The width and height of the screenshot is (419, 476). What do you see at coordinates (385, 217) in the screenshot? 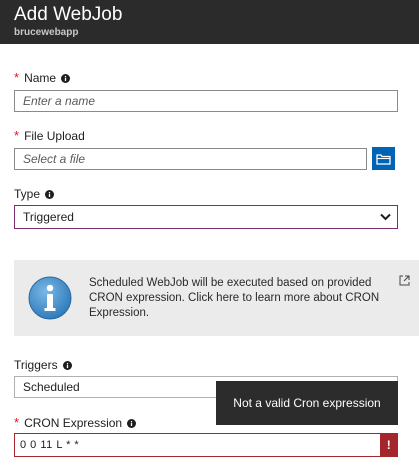
I see `chevron-down-icon` at bounding box center [385, 217].